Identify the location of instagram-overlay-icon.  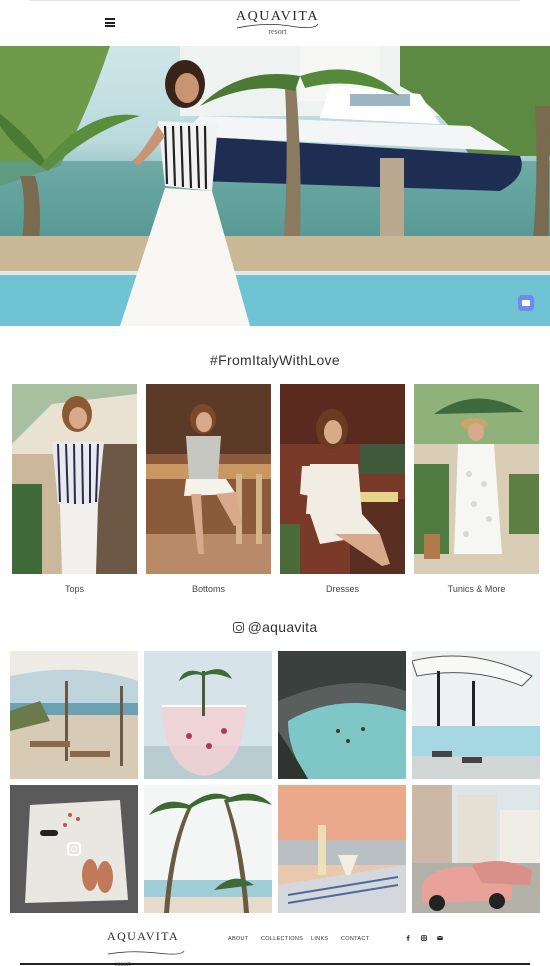
(74, 849).